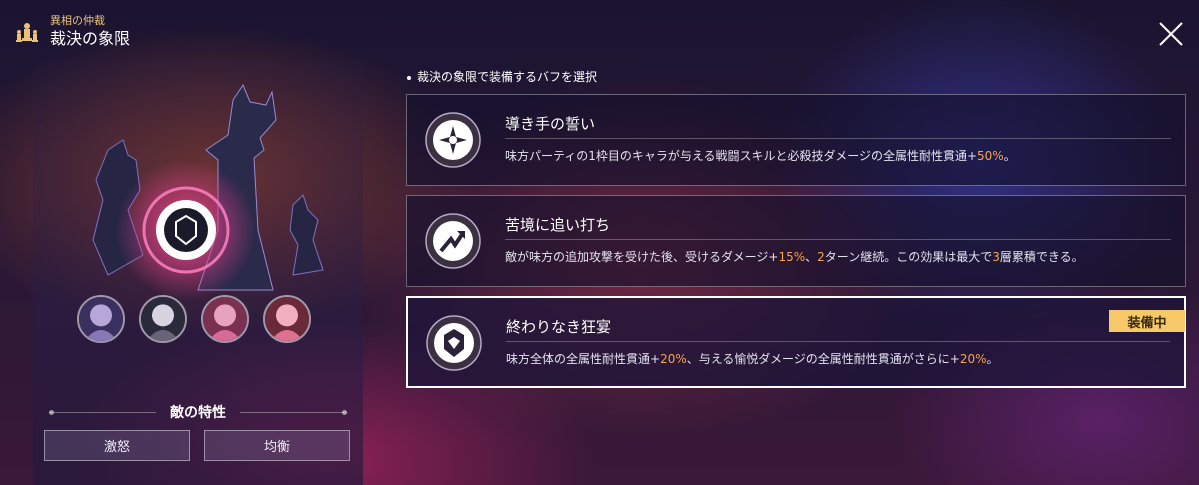  I want to click on trait-button: 均衡, so click(277, 445).